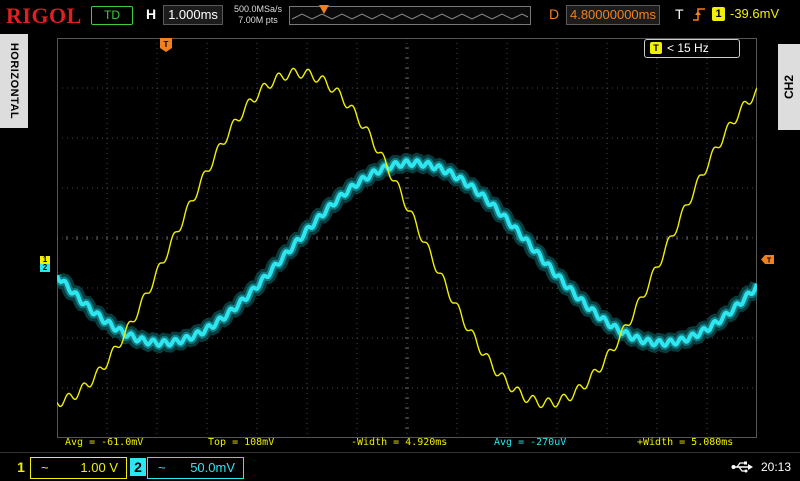 The width and height of the screenshot is (800, 481). I want to click on delay-value: 4.80000000ms, so click(613, 15).